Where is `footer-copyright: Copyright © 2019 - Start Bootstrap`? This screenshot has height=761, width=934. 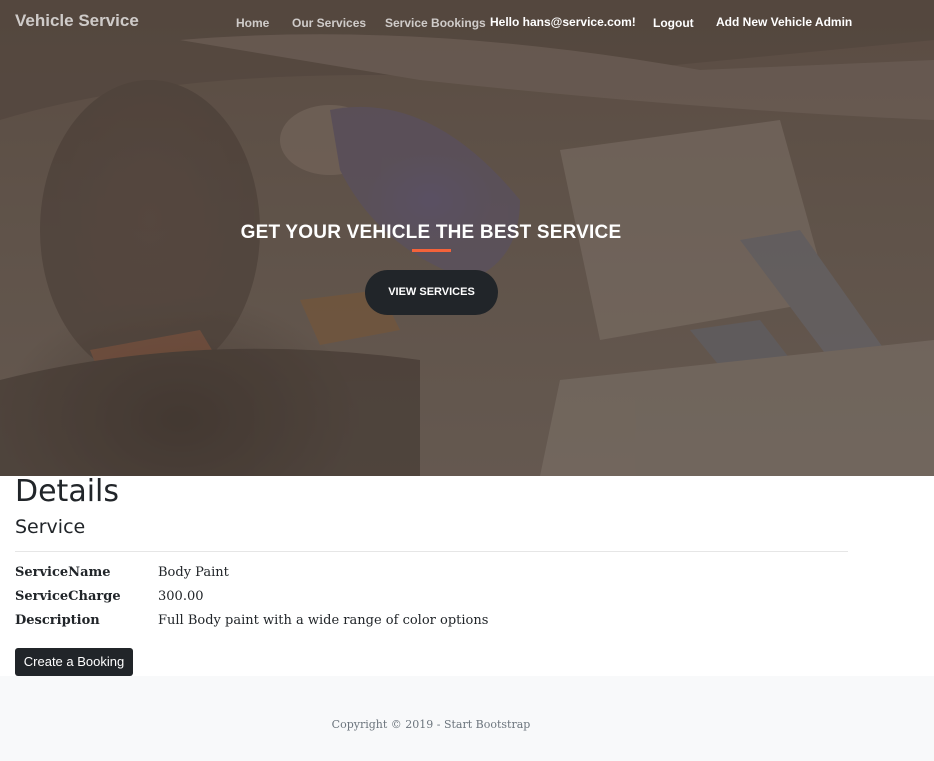 footer-copyright: Copyright © 2019 - Start Bootstrap is located at coordinates (431, 724).